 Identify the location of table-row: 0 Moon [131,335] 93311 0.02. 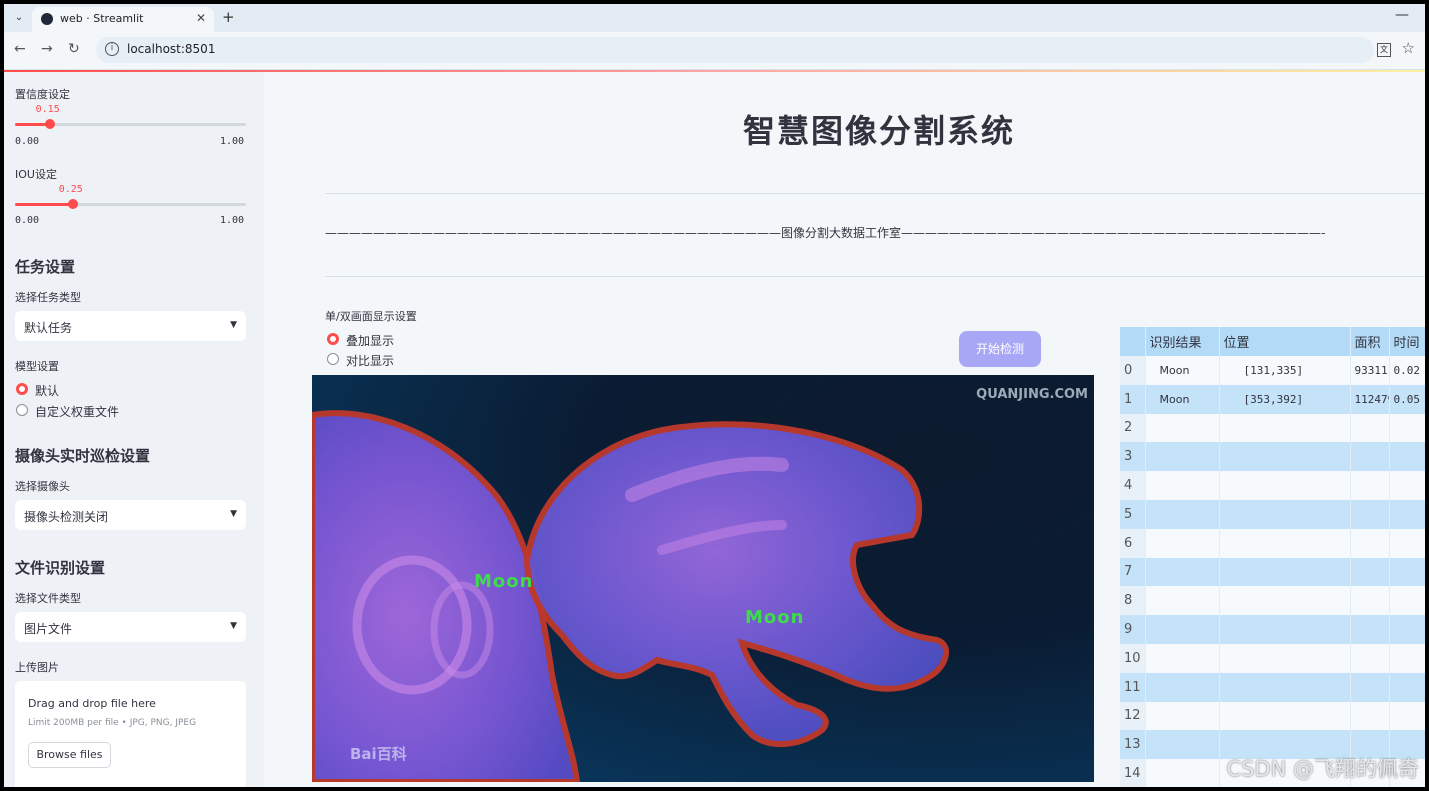
(1272, 370).